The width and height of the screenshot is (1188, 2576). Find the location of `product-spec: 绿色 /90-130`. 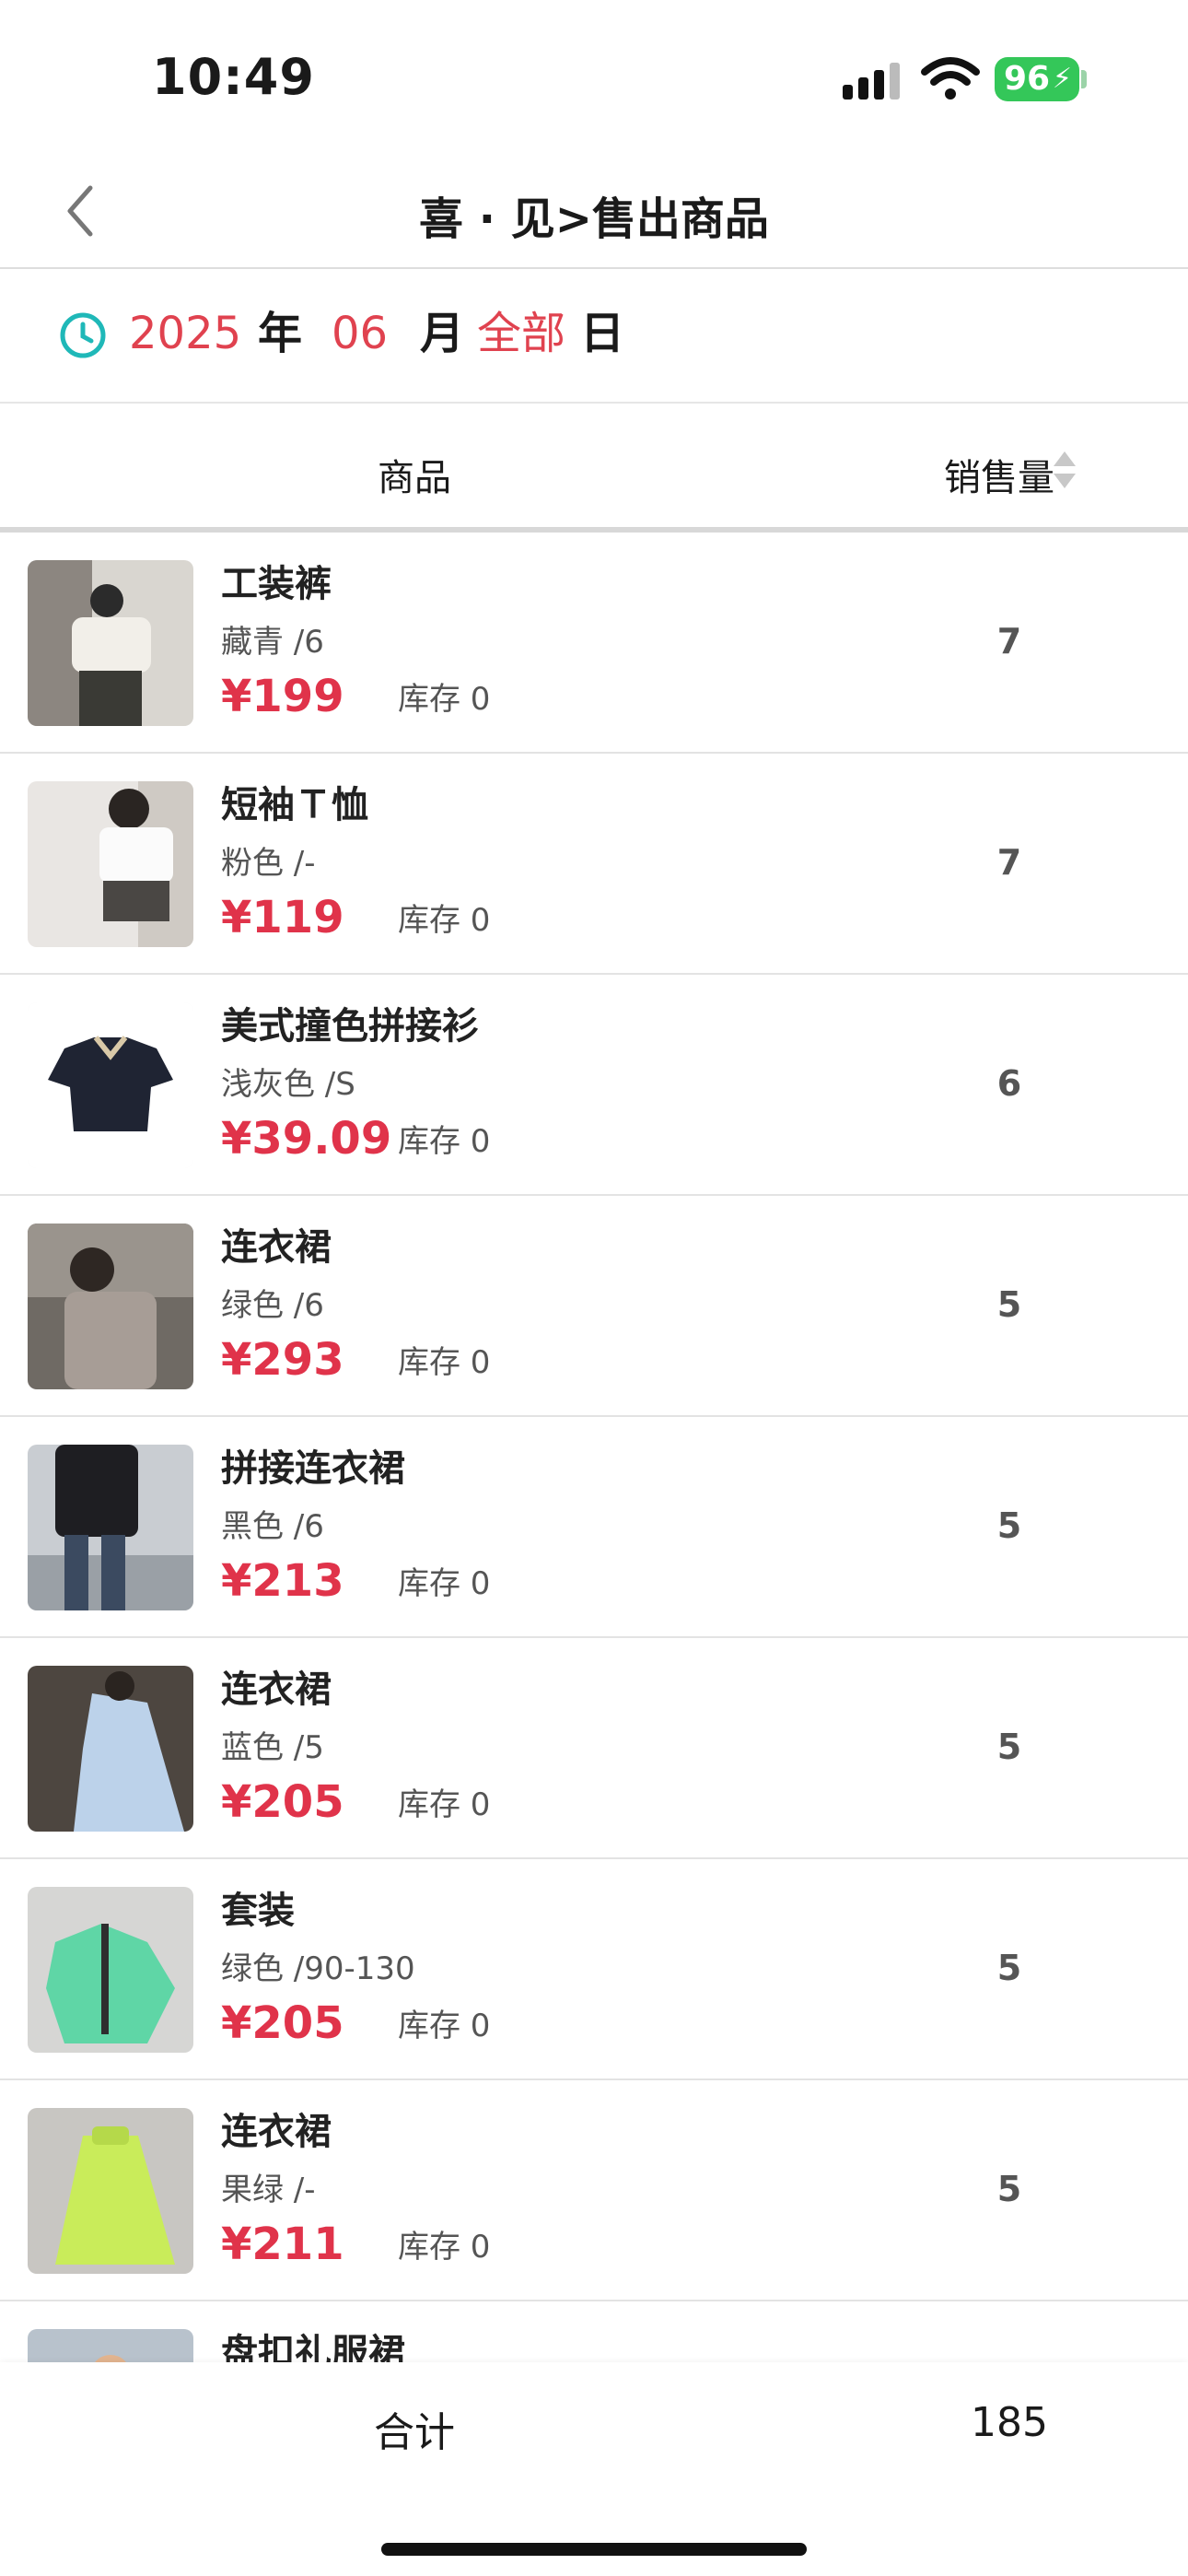

product-spec: 绿色 /90-130 is located at coordinates (318, 1968).